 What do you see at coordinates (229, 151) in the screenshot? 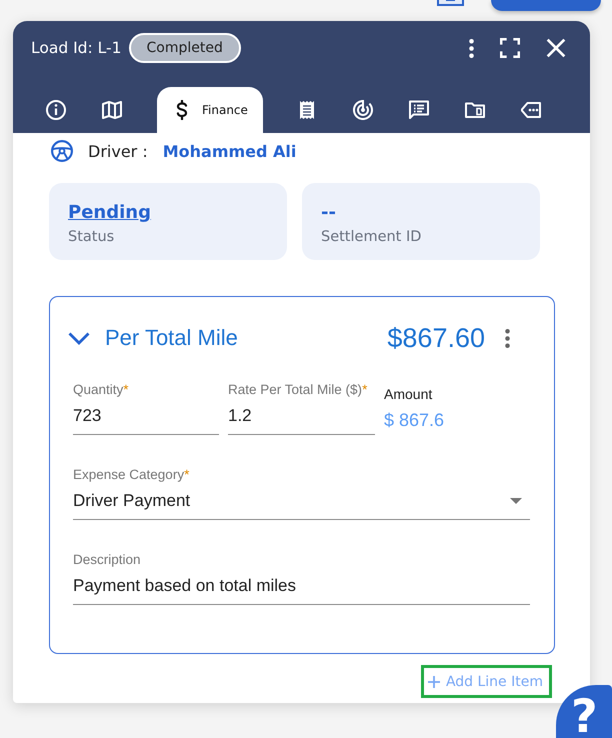
I see `driver-name-link: Mohammed Ali` at bounding box center [229, 151].